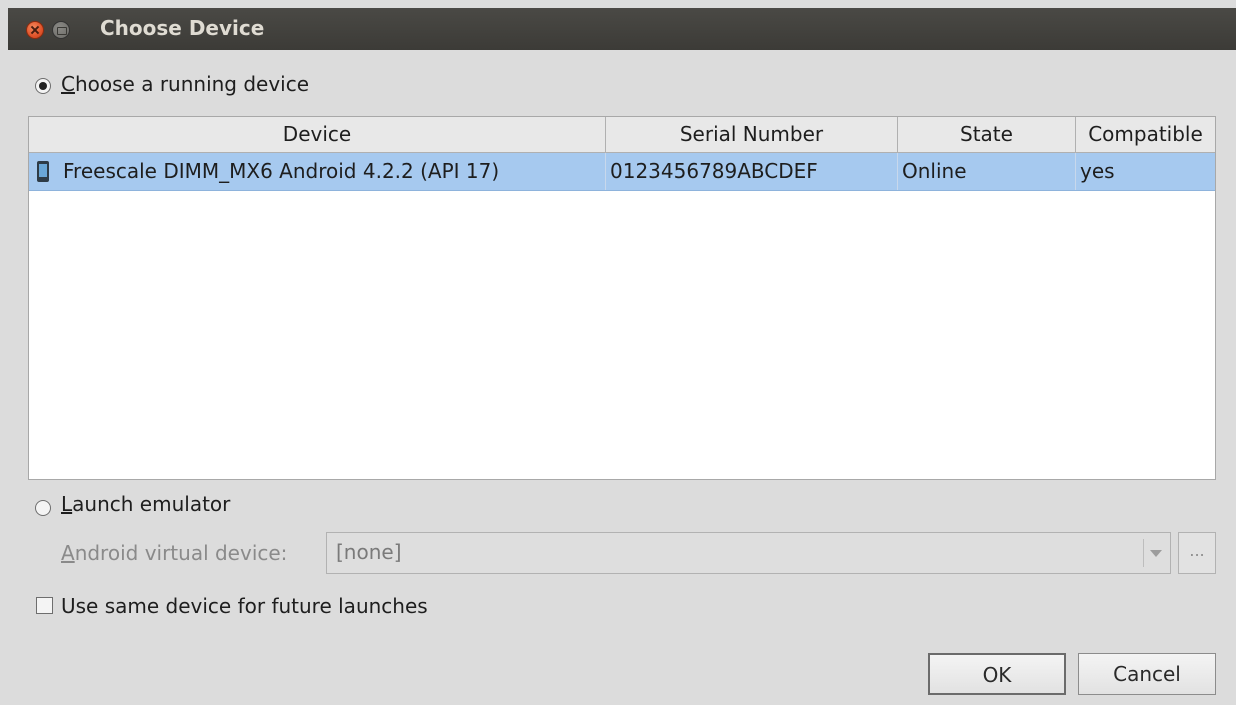 The width and height of the screenshot is (1236, 705). What do you see at coordinates (1156, 553) in the screenshot?
I see `chevron-down-icon` at bounding box center [1156, 553].